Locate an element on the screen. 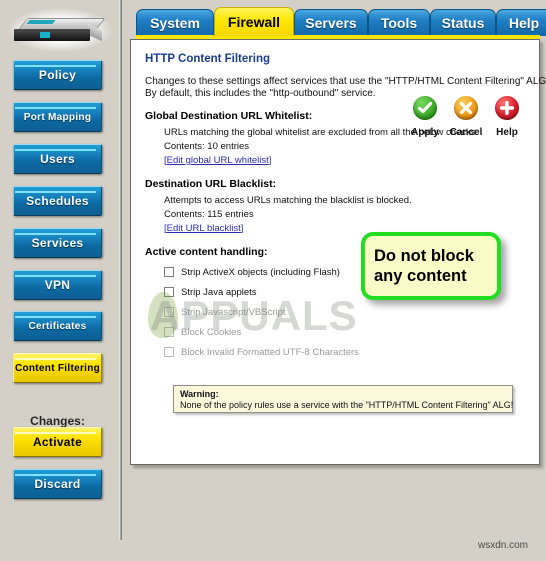 This screenshot has width=546, height=561. sidebar-item-label: Port Mapping is located at coordinates (57, 117).